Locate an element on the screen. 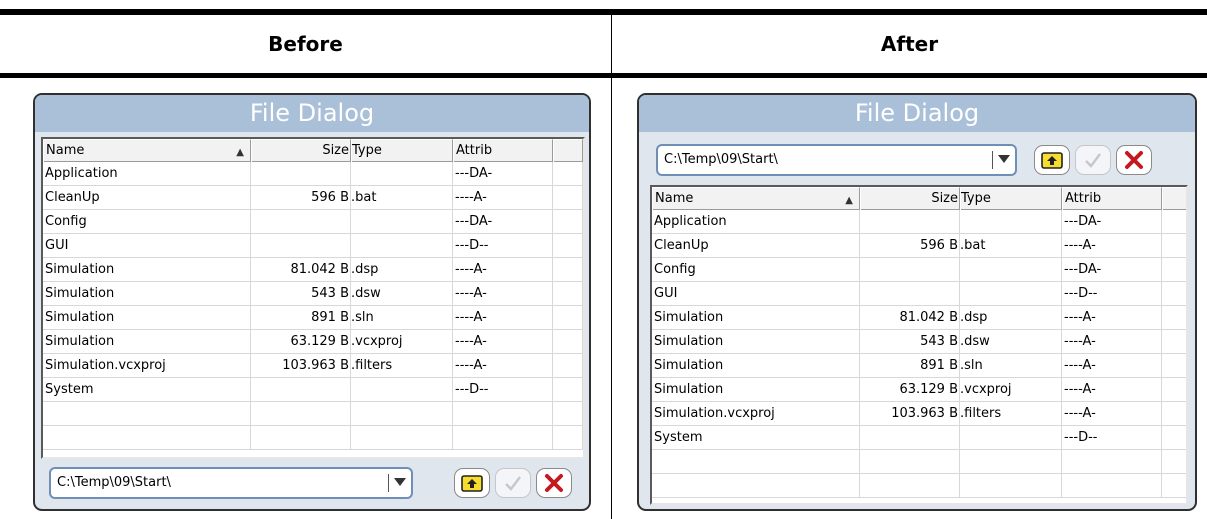  cell-name: CleanUp is located at coordinates (756, 246).